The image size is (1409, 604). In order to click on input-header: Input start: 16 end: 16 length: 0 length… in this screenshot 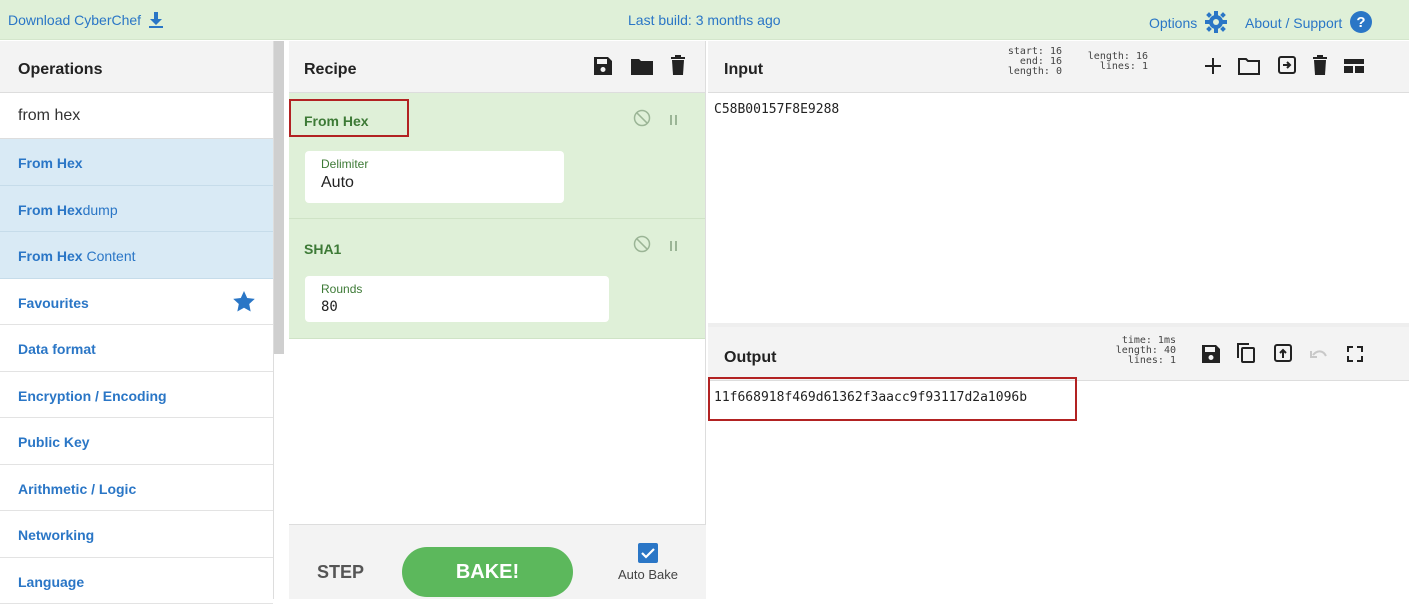, I will do `click(1058, 67)`.